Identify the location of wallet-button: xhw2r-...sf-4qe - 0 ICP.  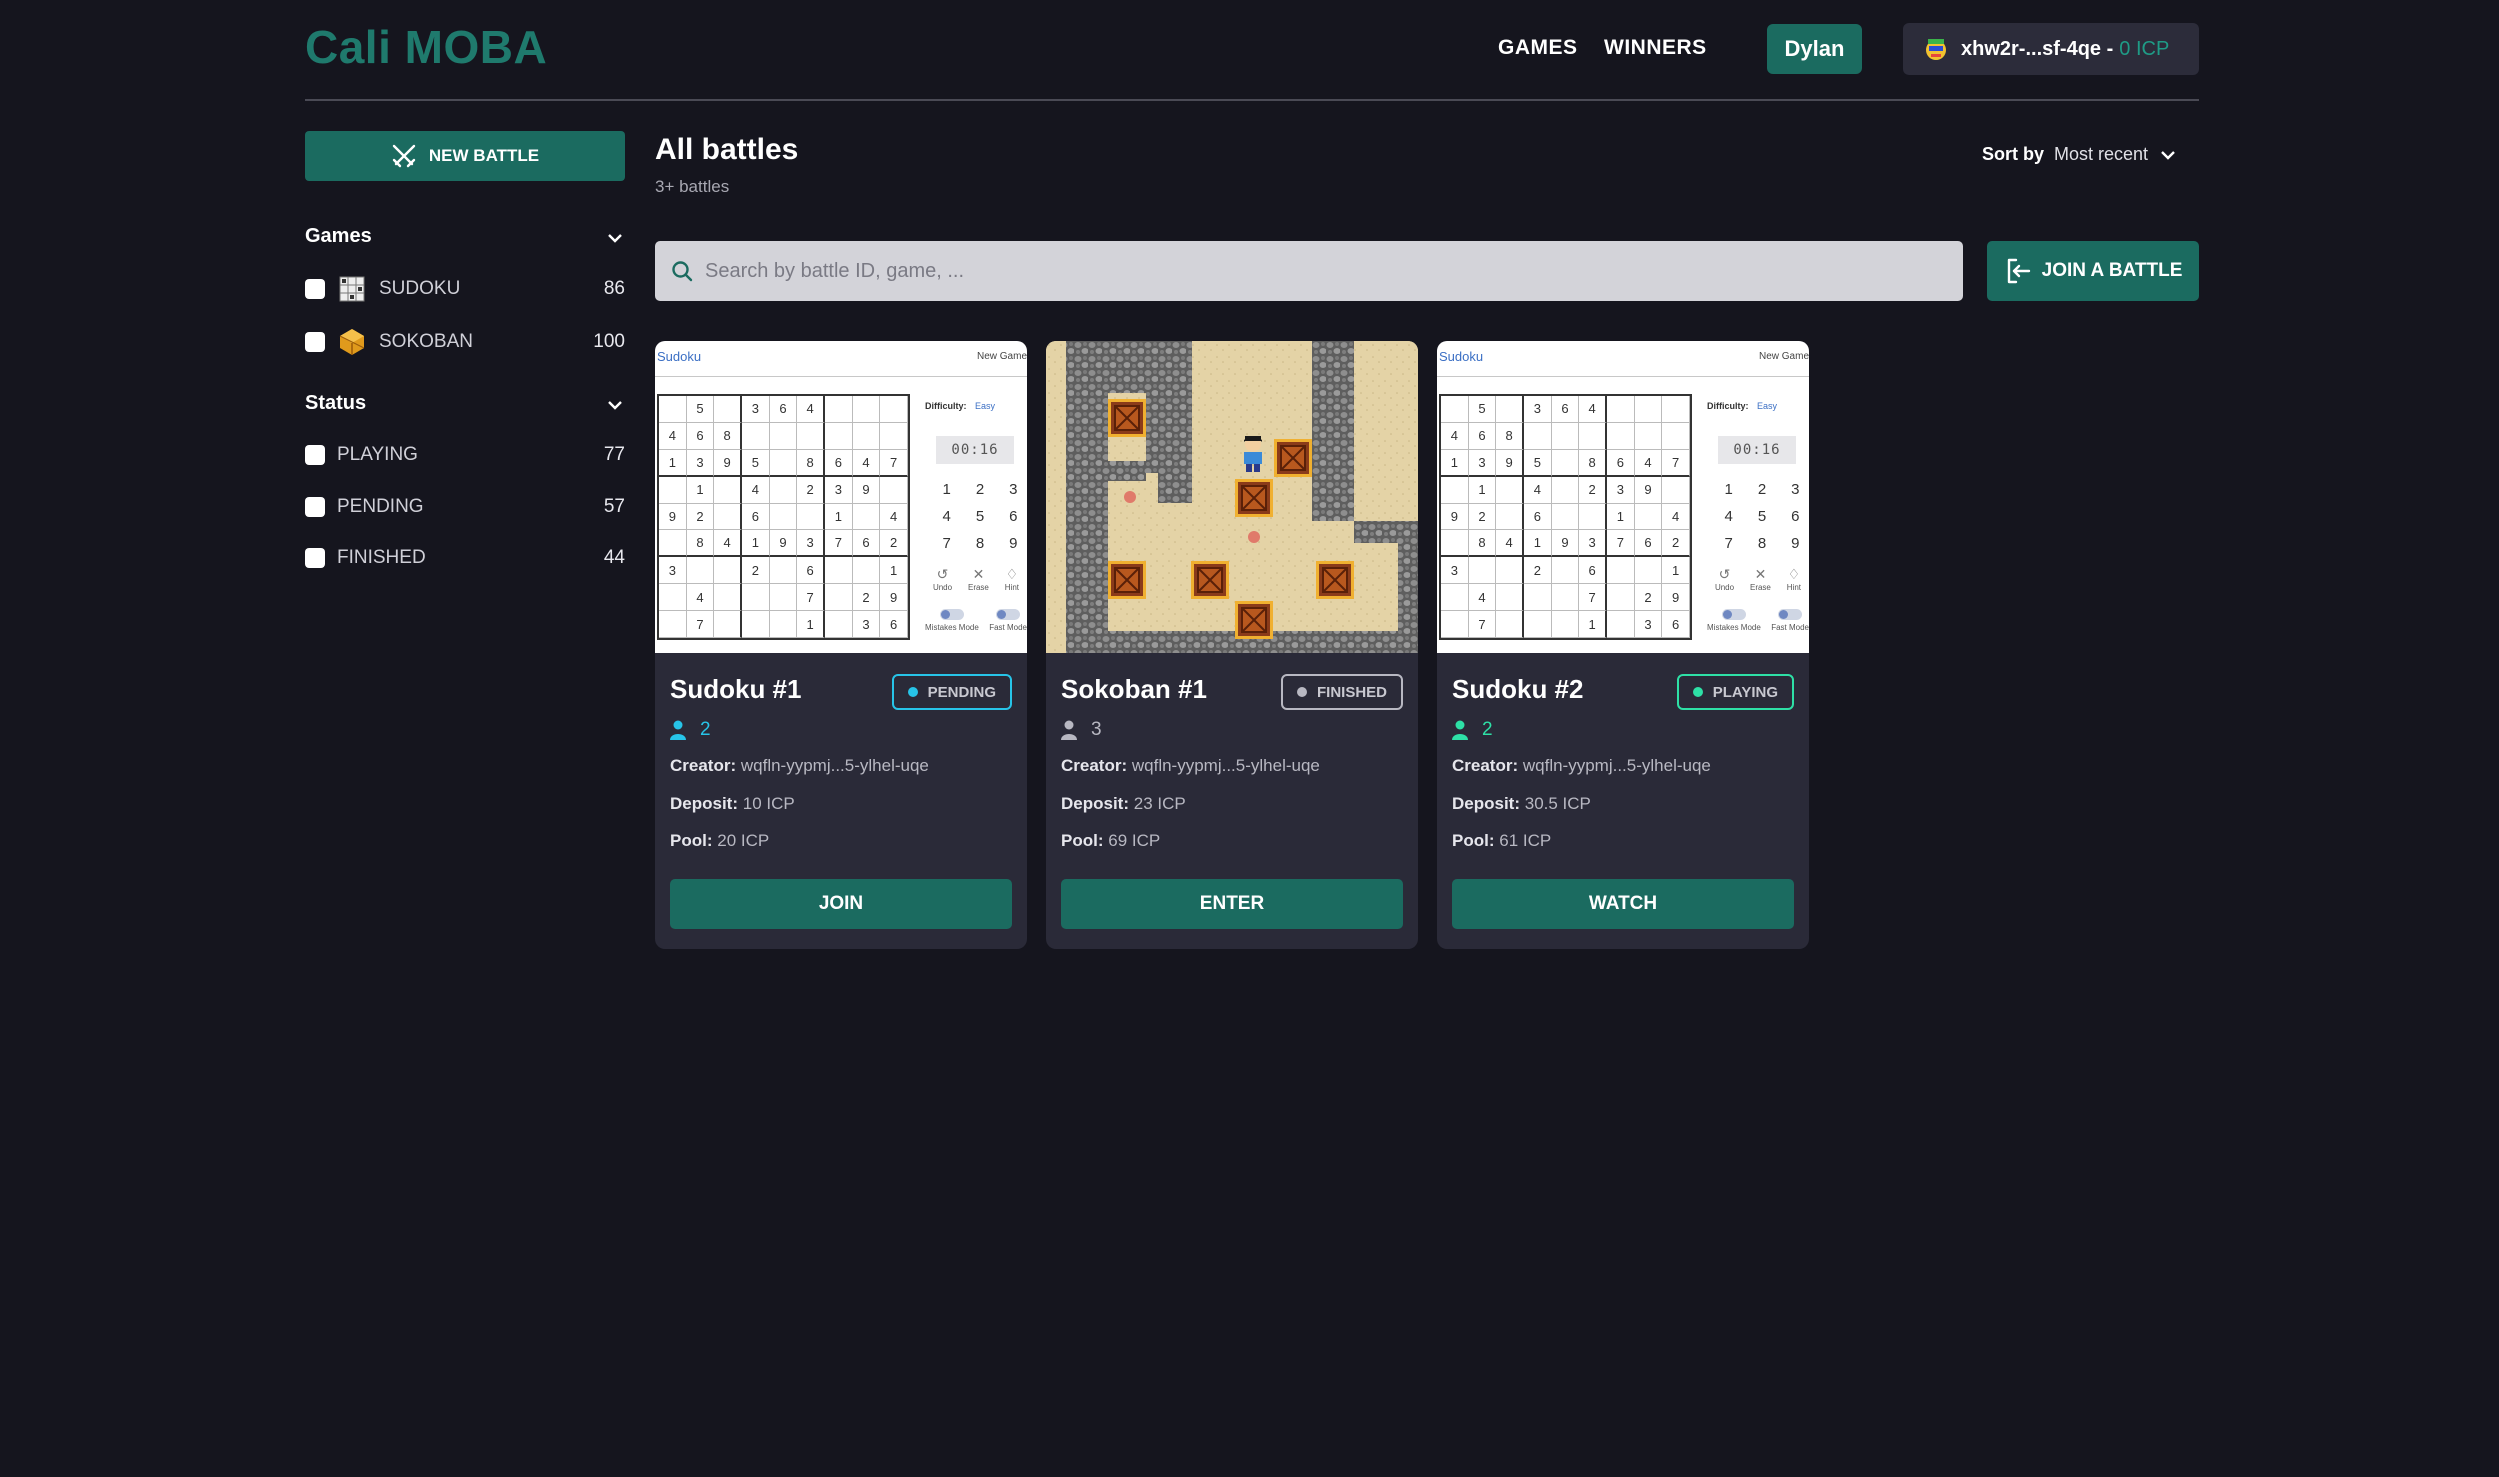
(2051, 49).